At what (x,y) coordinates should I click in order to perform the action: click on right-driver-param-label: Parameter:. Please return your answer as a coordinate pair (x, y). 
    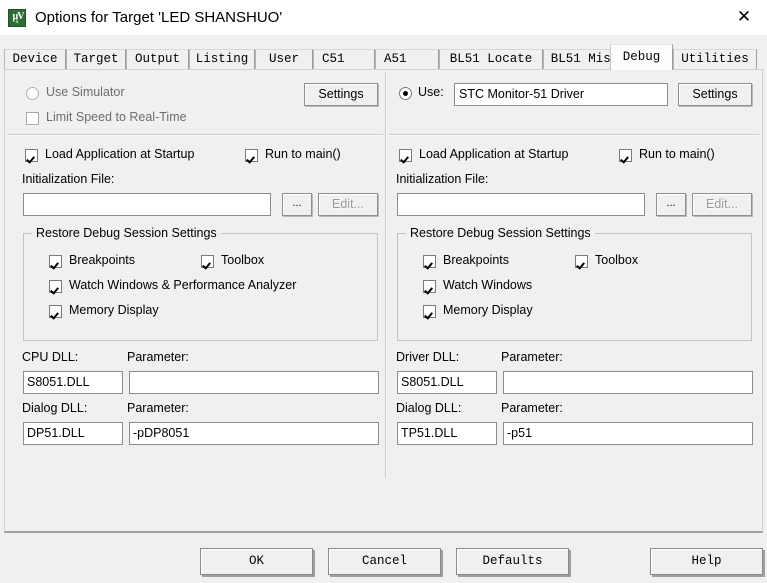
    Looking at the image, I should click on (532, 357).